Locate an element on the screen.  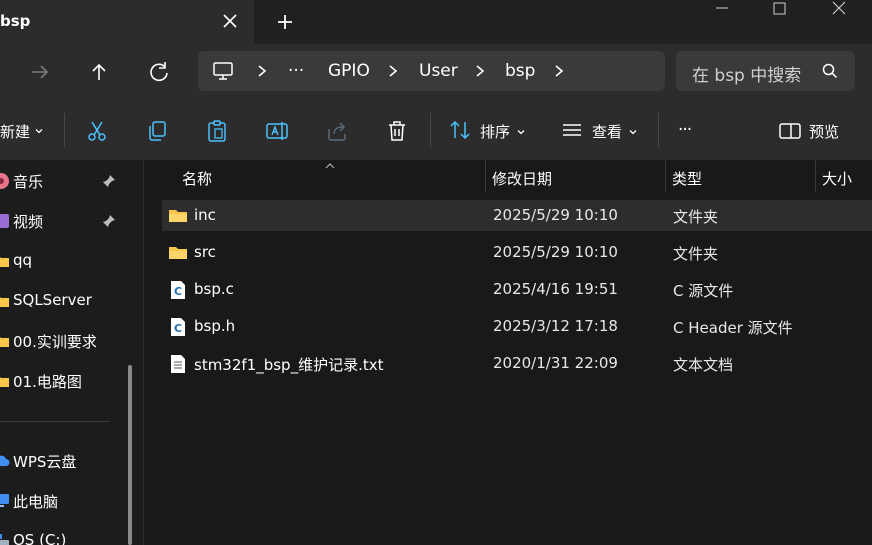
sidebar-item-qq: qq is located at coordinates (62, 260).